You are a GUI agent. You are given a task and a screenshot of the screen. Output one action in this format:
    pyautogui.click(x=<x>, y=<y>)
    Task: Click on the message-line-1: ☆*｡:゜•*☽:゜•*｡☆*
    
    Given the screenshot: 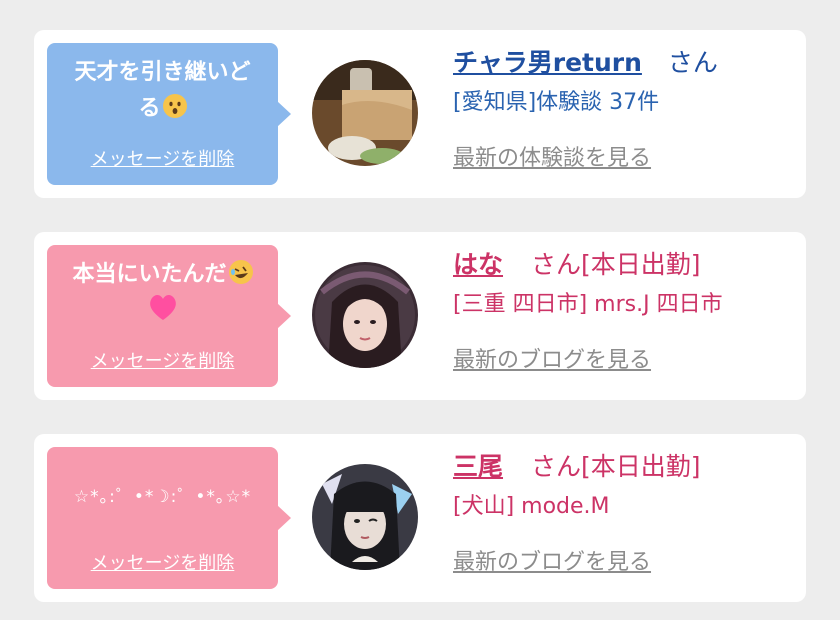 What is the action you would take?
    pyautogui.click(x=162, y=497)
    